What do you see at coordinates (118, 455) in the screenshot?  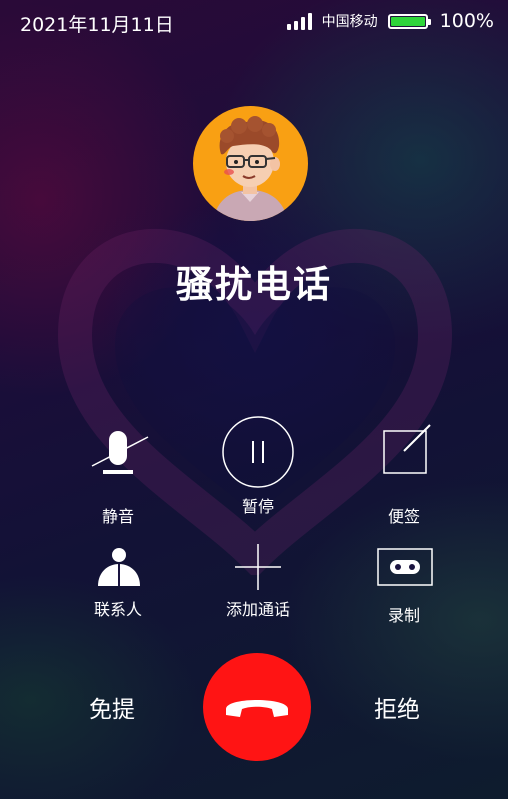 I see `mute-mic-icon` at bounding box center [118, 455].